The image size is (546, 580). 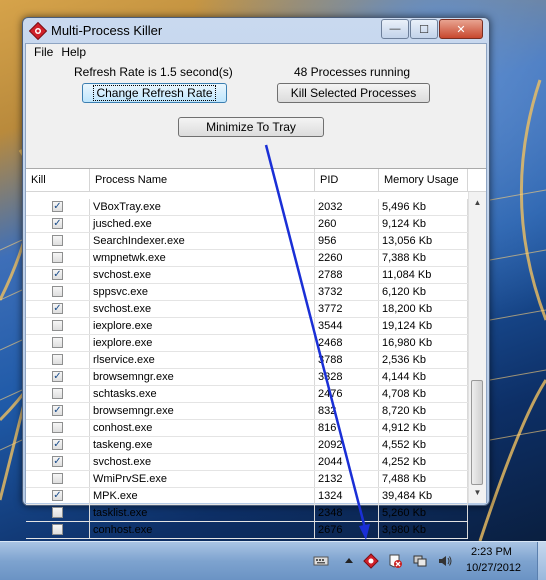 I want to click on network-icon, so click(x=420, y=561).